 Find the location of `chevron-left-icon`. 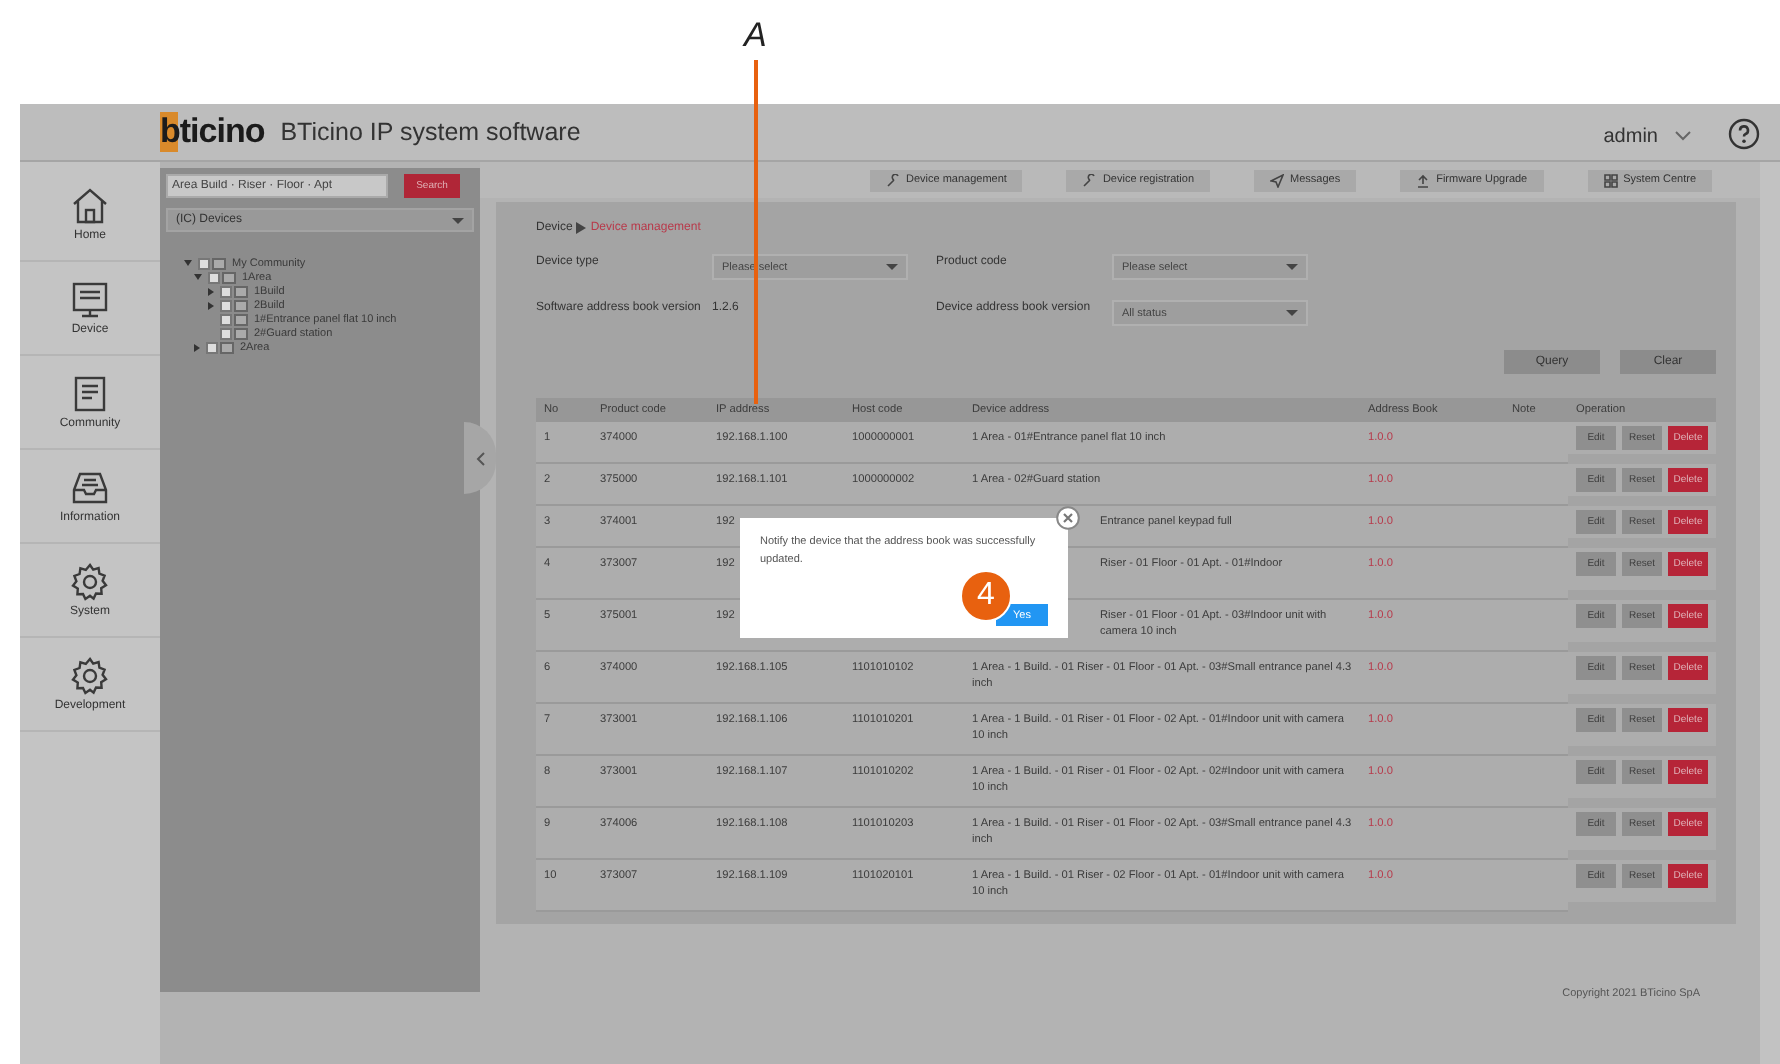

chevron-left-icon is located at coordinates (480, 458).